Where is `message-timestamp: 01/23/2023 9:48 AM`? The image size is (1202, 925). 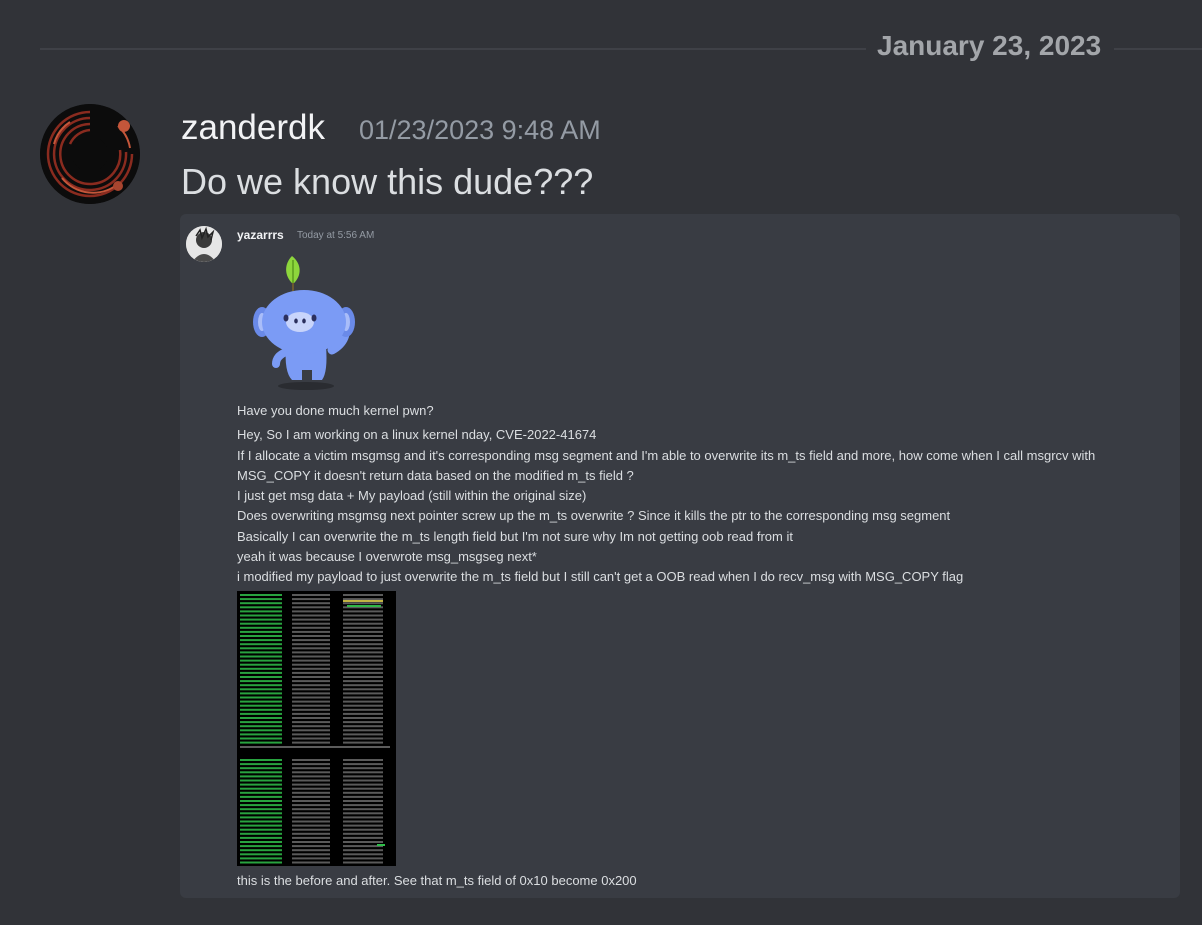
message-timestamp: 01/23/2023 9:48 AM is located at coordinates (480, 130).